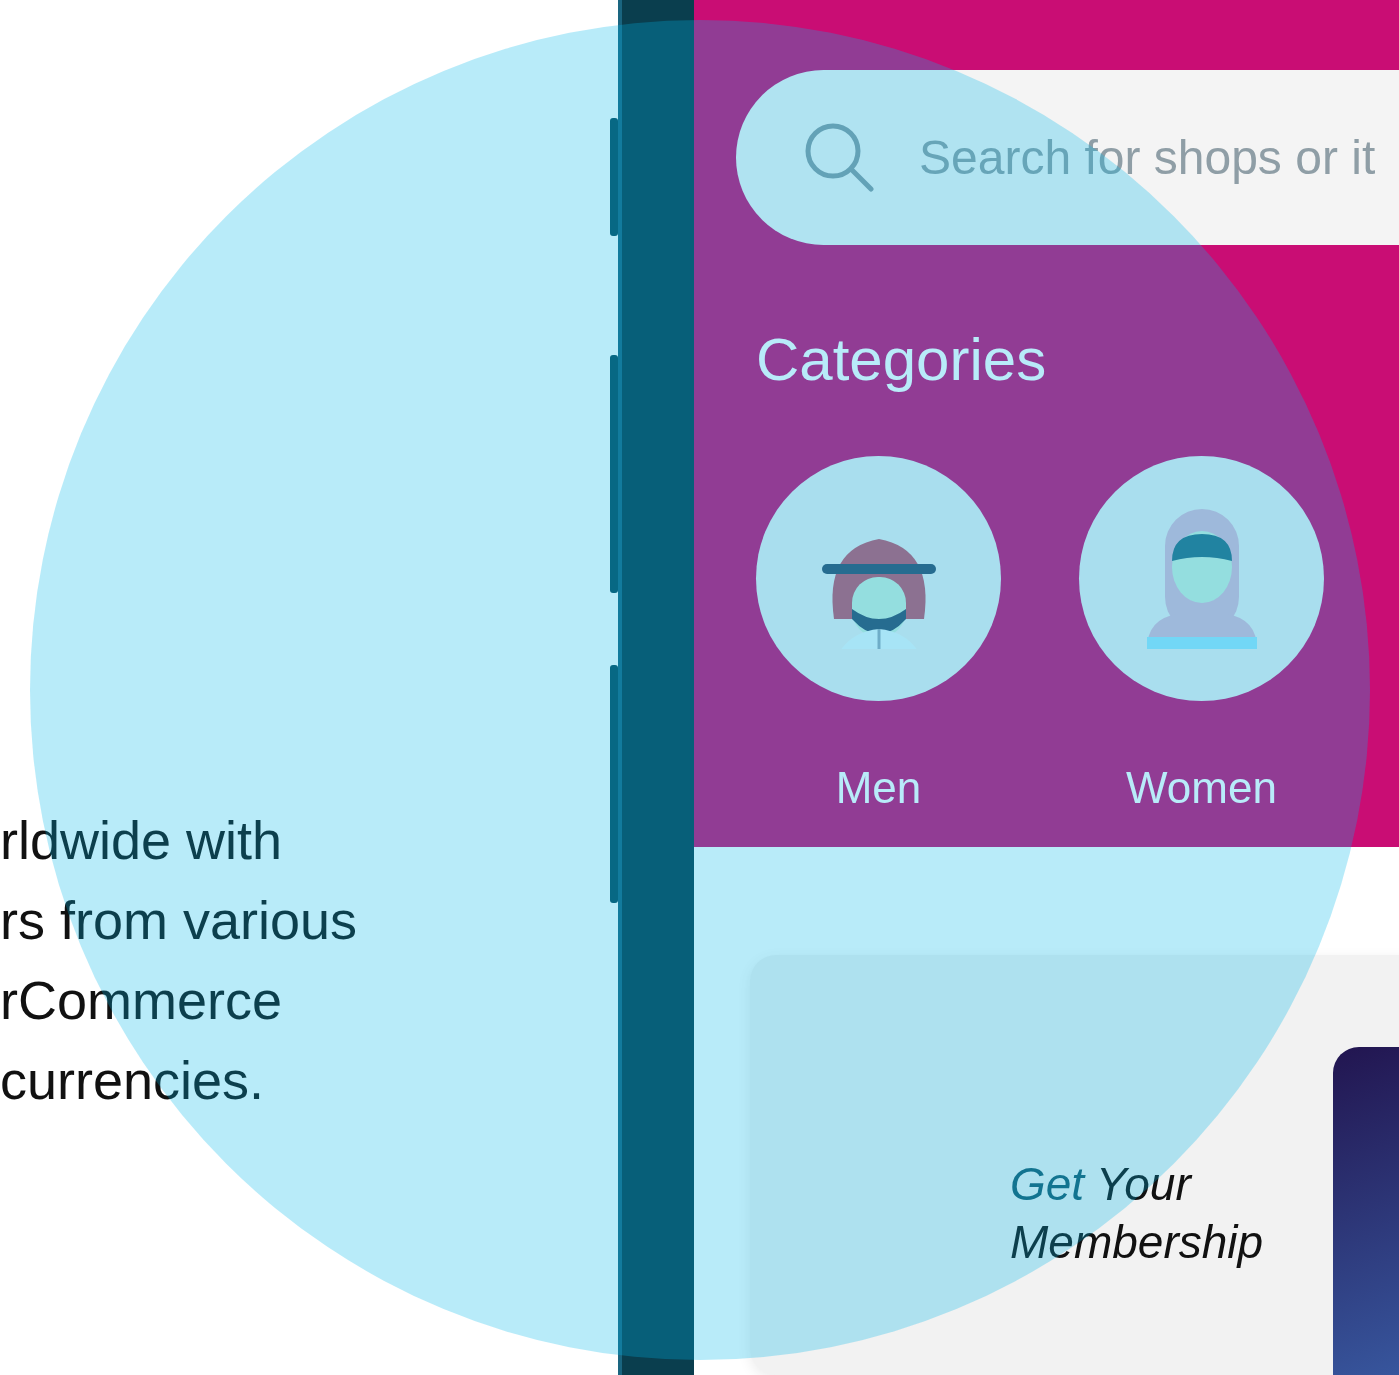  What do you see at coordinates (141, 840) in the screenshot?
I see `intro-text: rldwide with` at bounding box center [141, 840].